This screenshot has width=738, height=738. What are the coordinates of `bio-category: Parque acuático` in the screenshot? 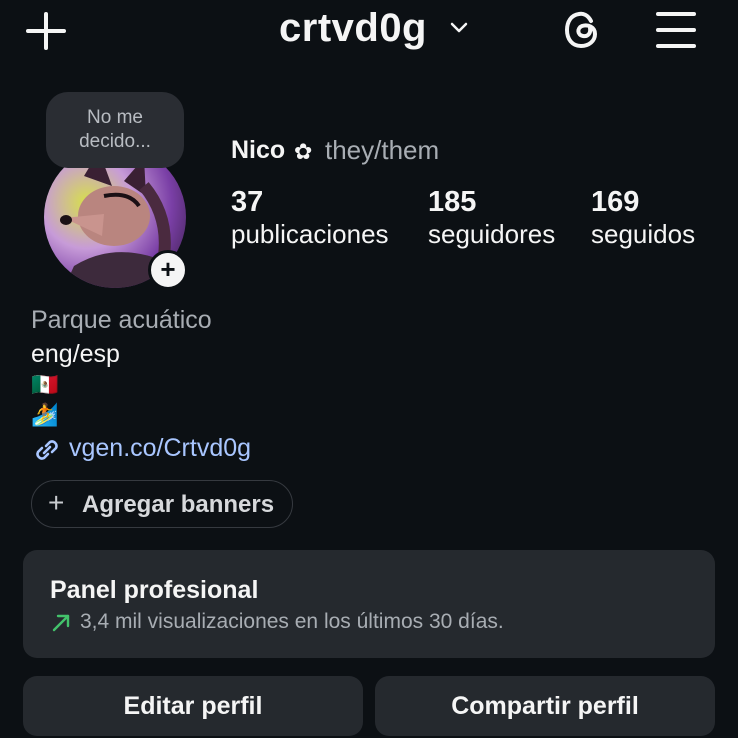 It's located at (121, 320).